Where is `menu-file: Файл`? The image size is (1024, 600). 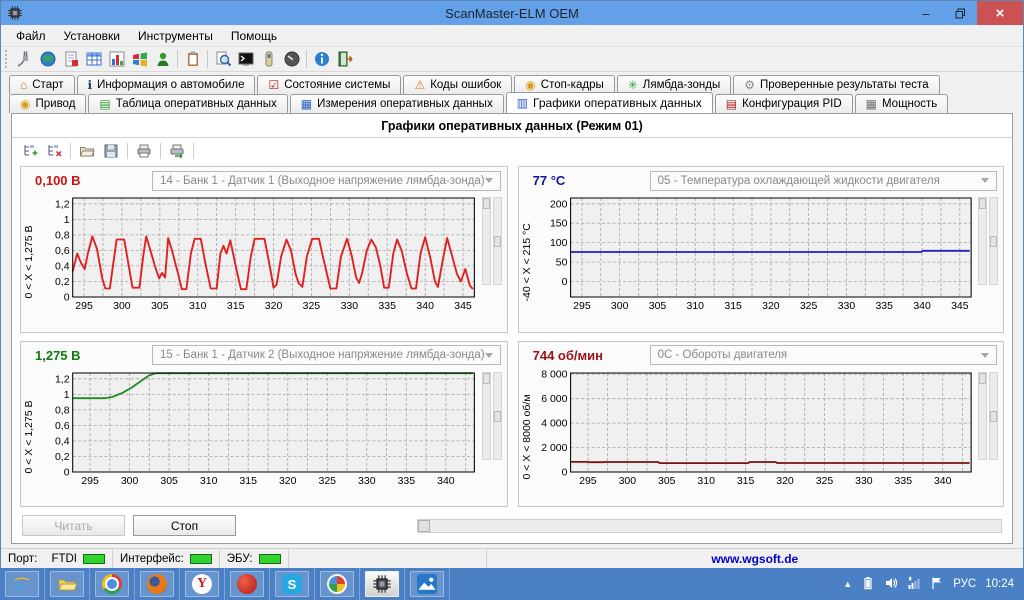 menu-file: Файл is located at coordinates (31, 36).